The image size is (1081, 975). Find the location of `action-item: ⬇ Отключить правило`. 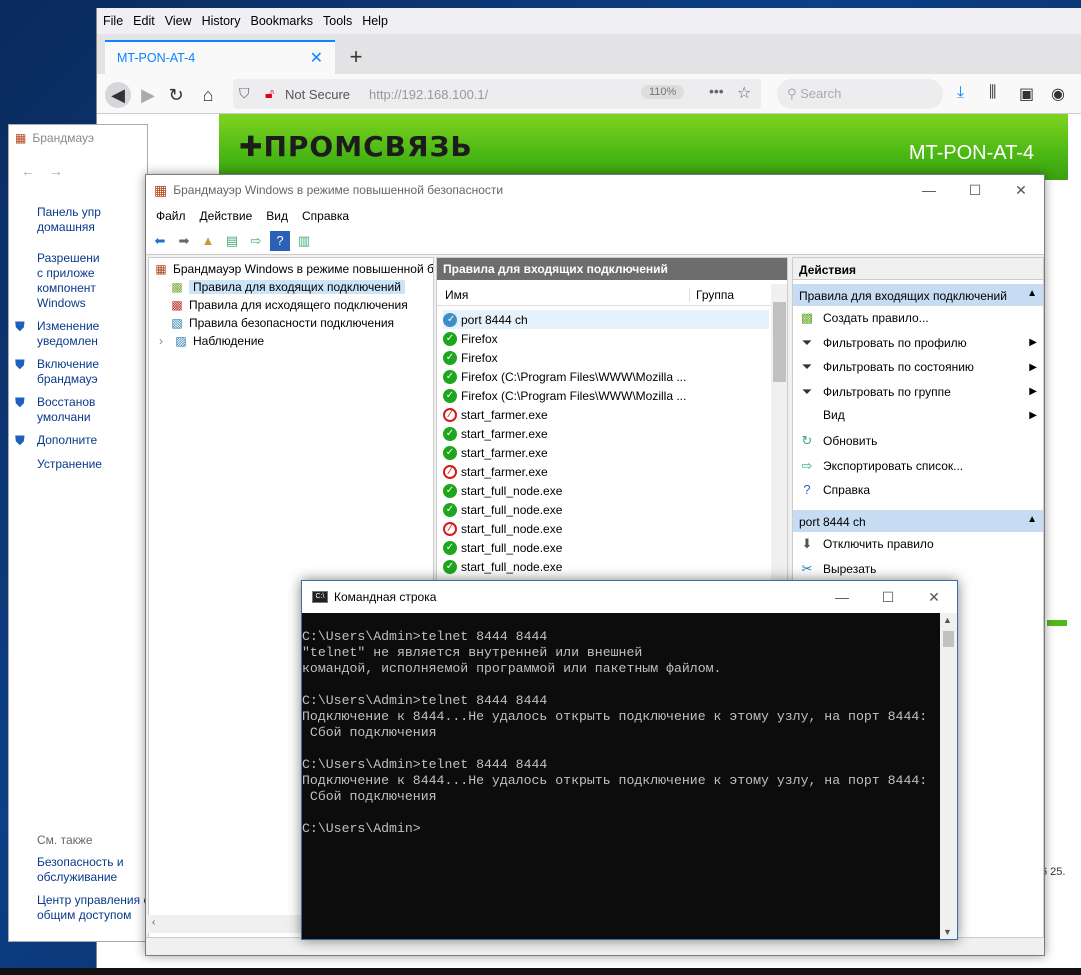

action-item: ⬇ Отключить правило is located at coordinates (919, 544).